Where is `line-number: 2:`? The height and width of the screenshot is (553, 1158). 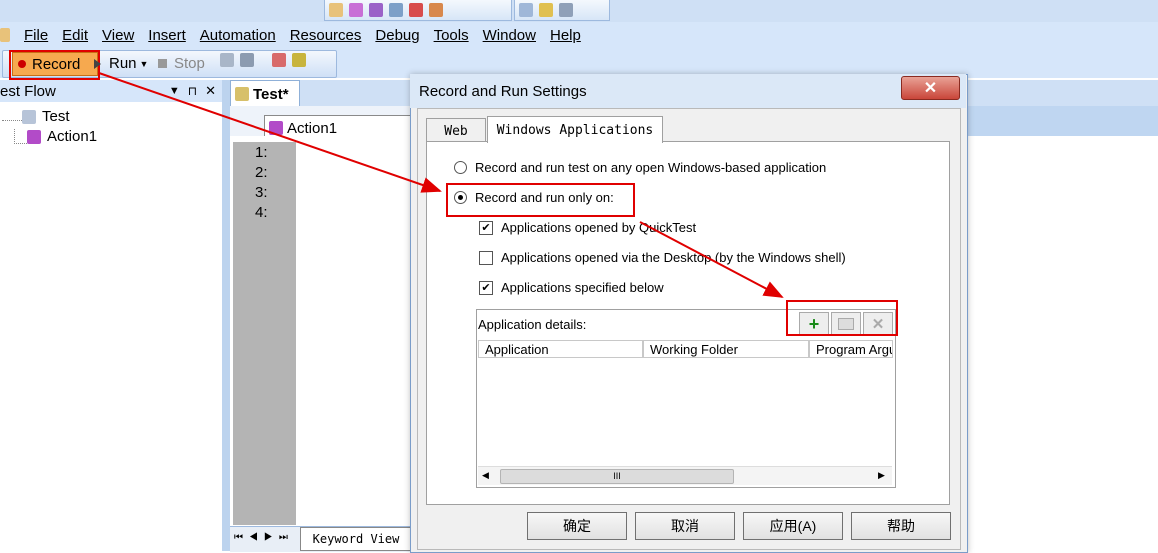 line-number: 2: is located at coordinates (261, 172).